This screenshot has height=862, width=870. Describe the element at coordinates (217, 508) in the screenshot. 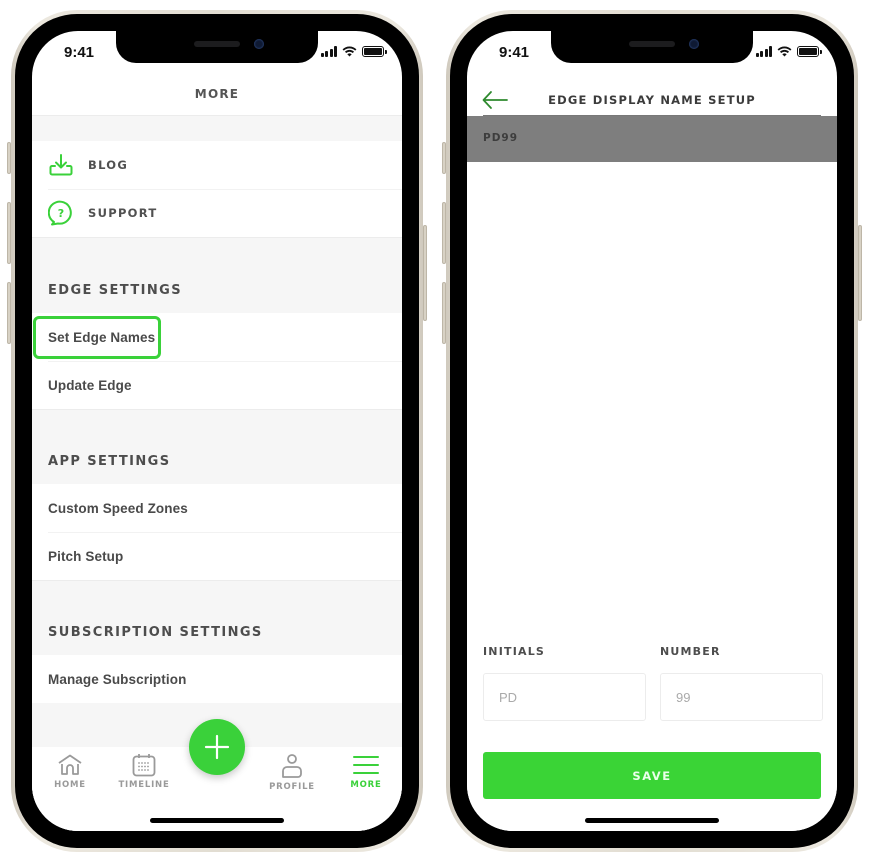

I see `menu-item-custom-speed-zones: Custom Speed Zones` at that location.